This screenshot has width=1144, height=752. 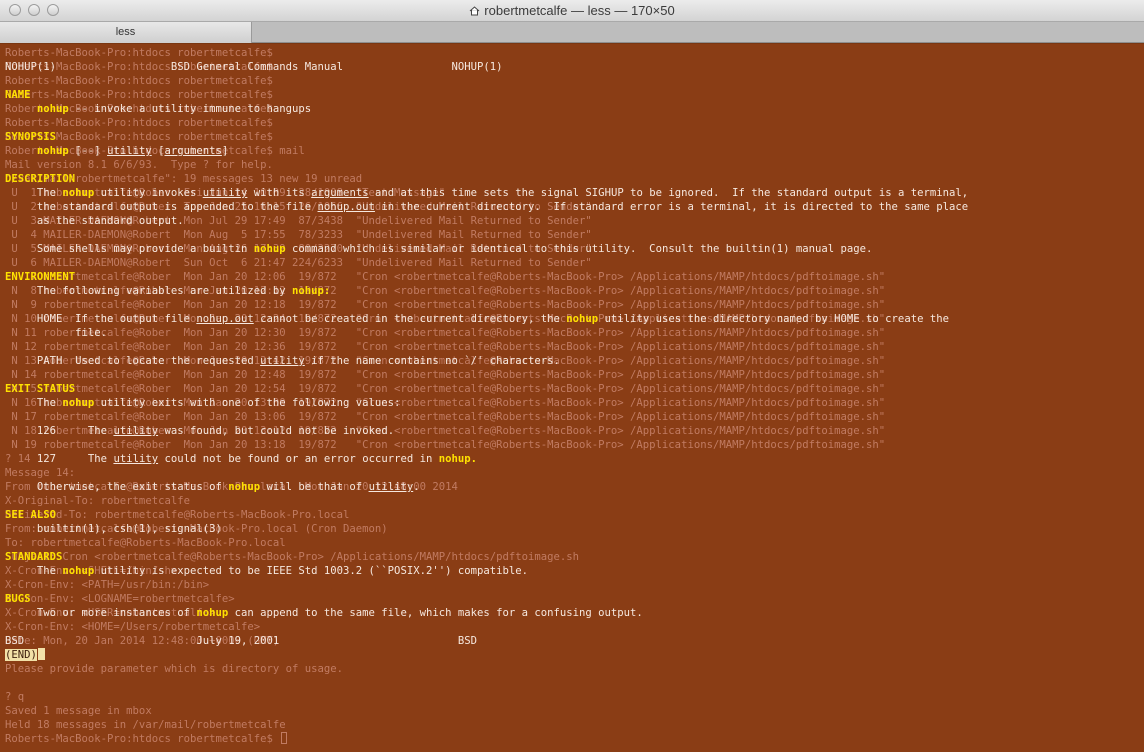 I want to click on synopsis-line: nohup [--] utility [arguments], so click(x=132, y=151).